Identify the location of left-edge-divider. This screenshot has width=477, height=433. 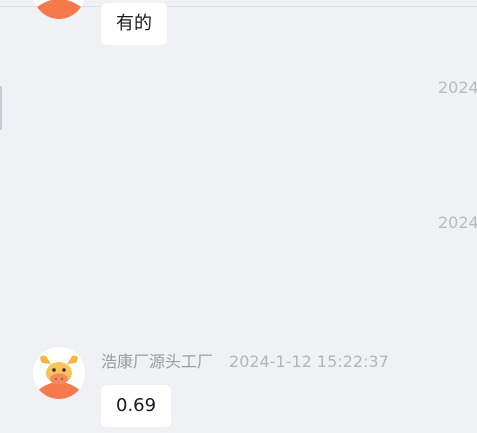
(1, 108).